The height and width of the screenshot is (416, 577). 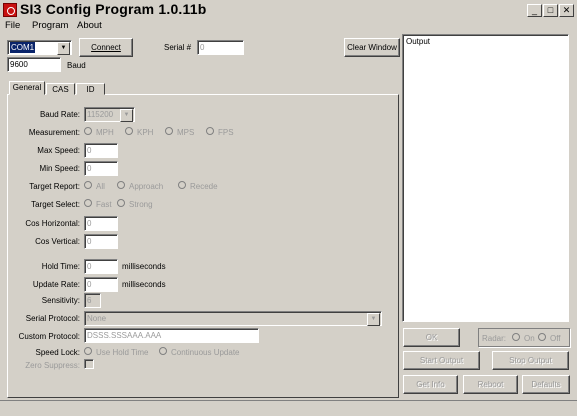 I want to click on stop-output-button: Stop Output, so click(x=530, y=360).